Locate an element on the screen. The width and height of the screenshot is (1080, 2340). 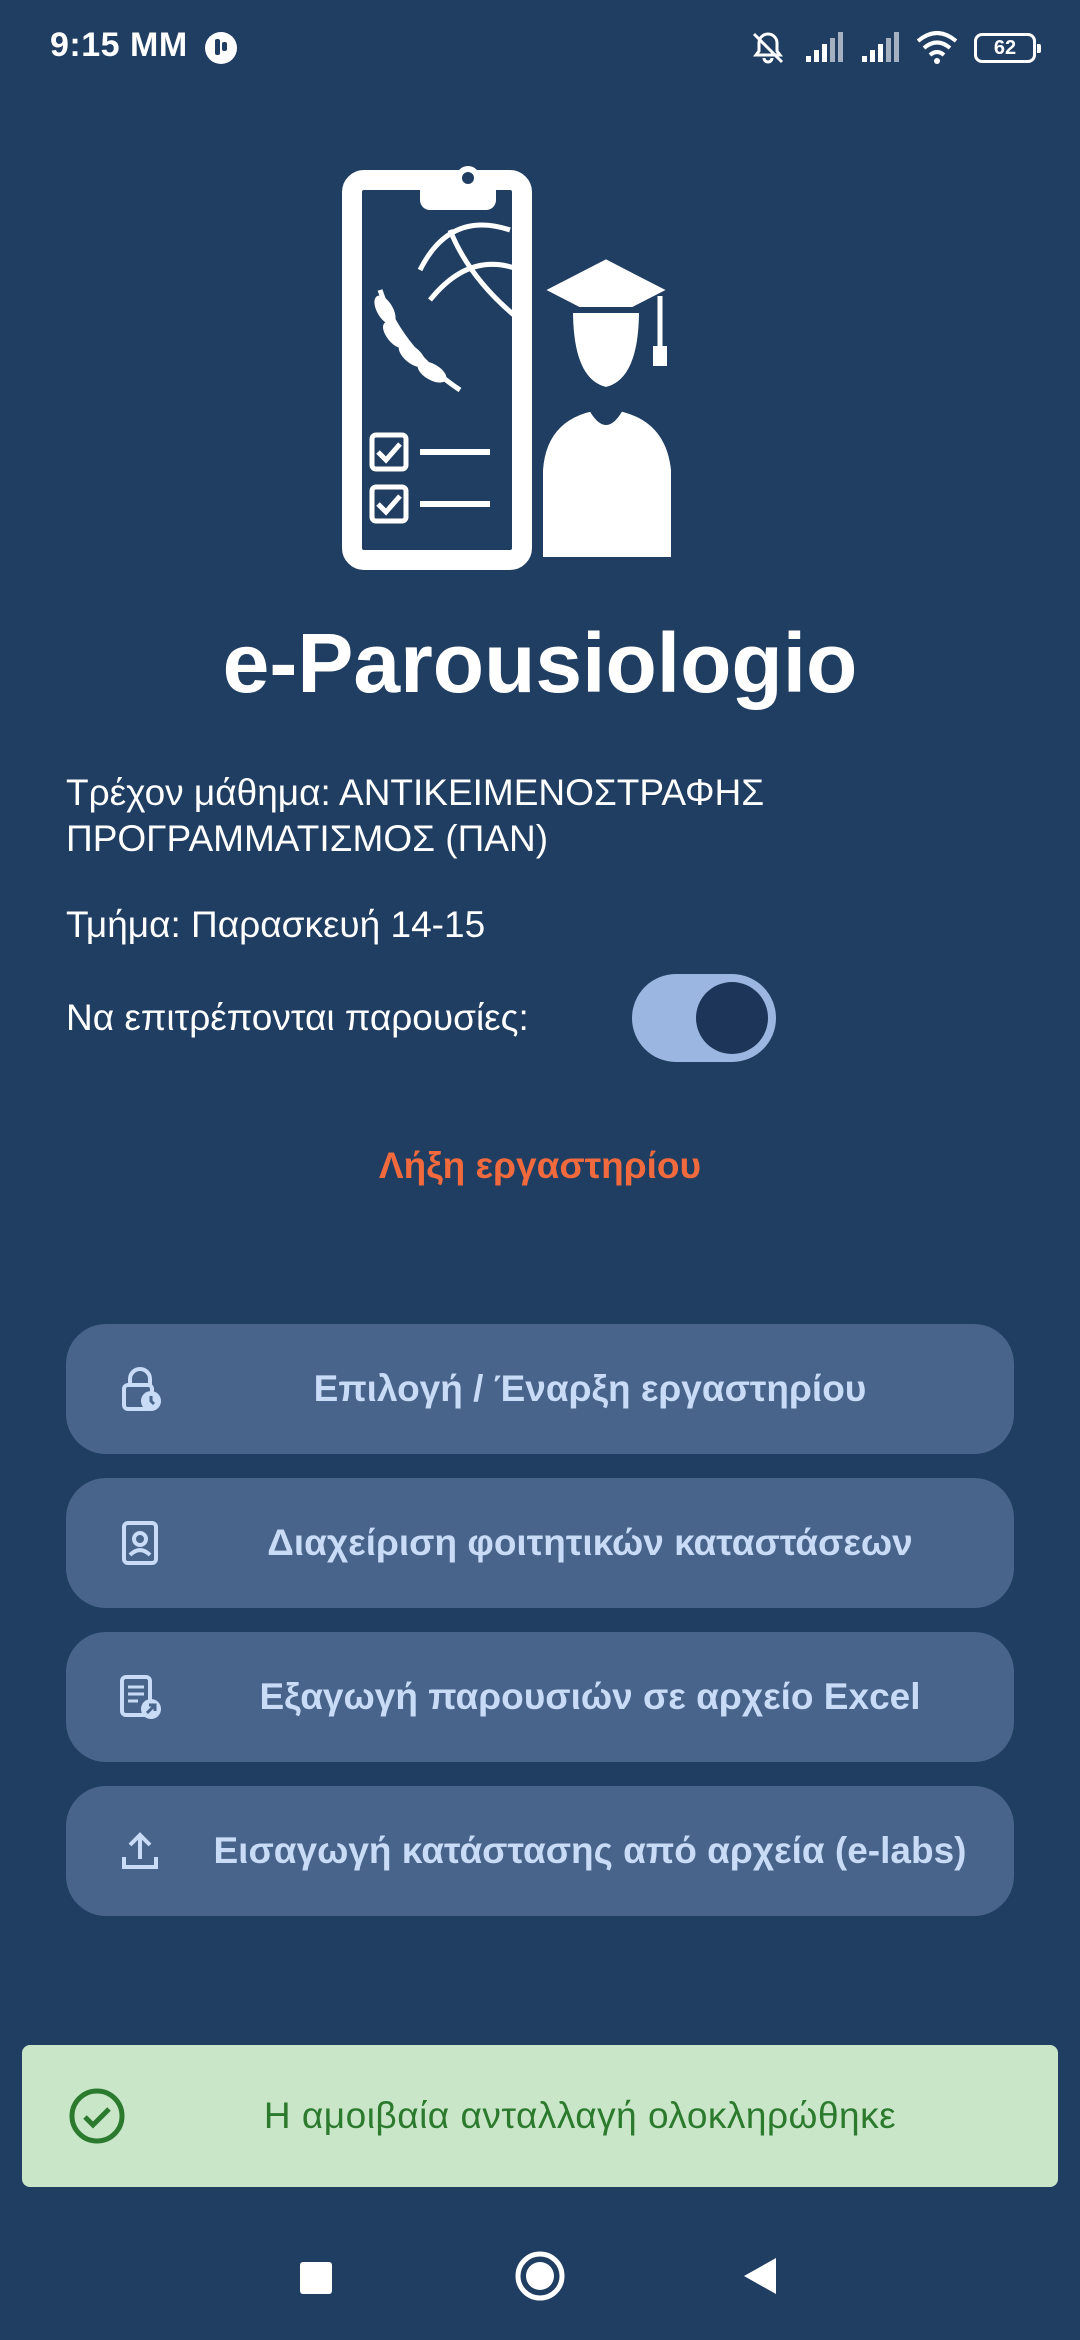
end-lab-button: Λήξη εργαστηρίου is located at coordinates (540, 1166).